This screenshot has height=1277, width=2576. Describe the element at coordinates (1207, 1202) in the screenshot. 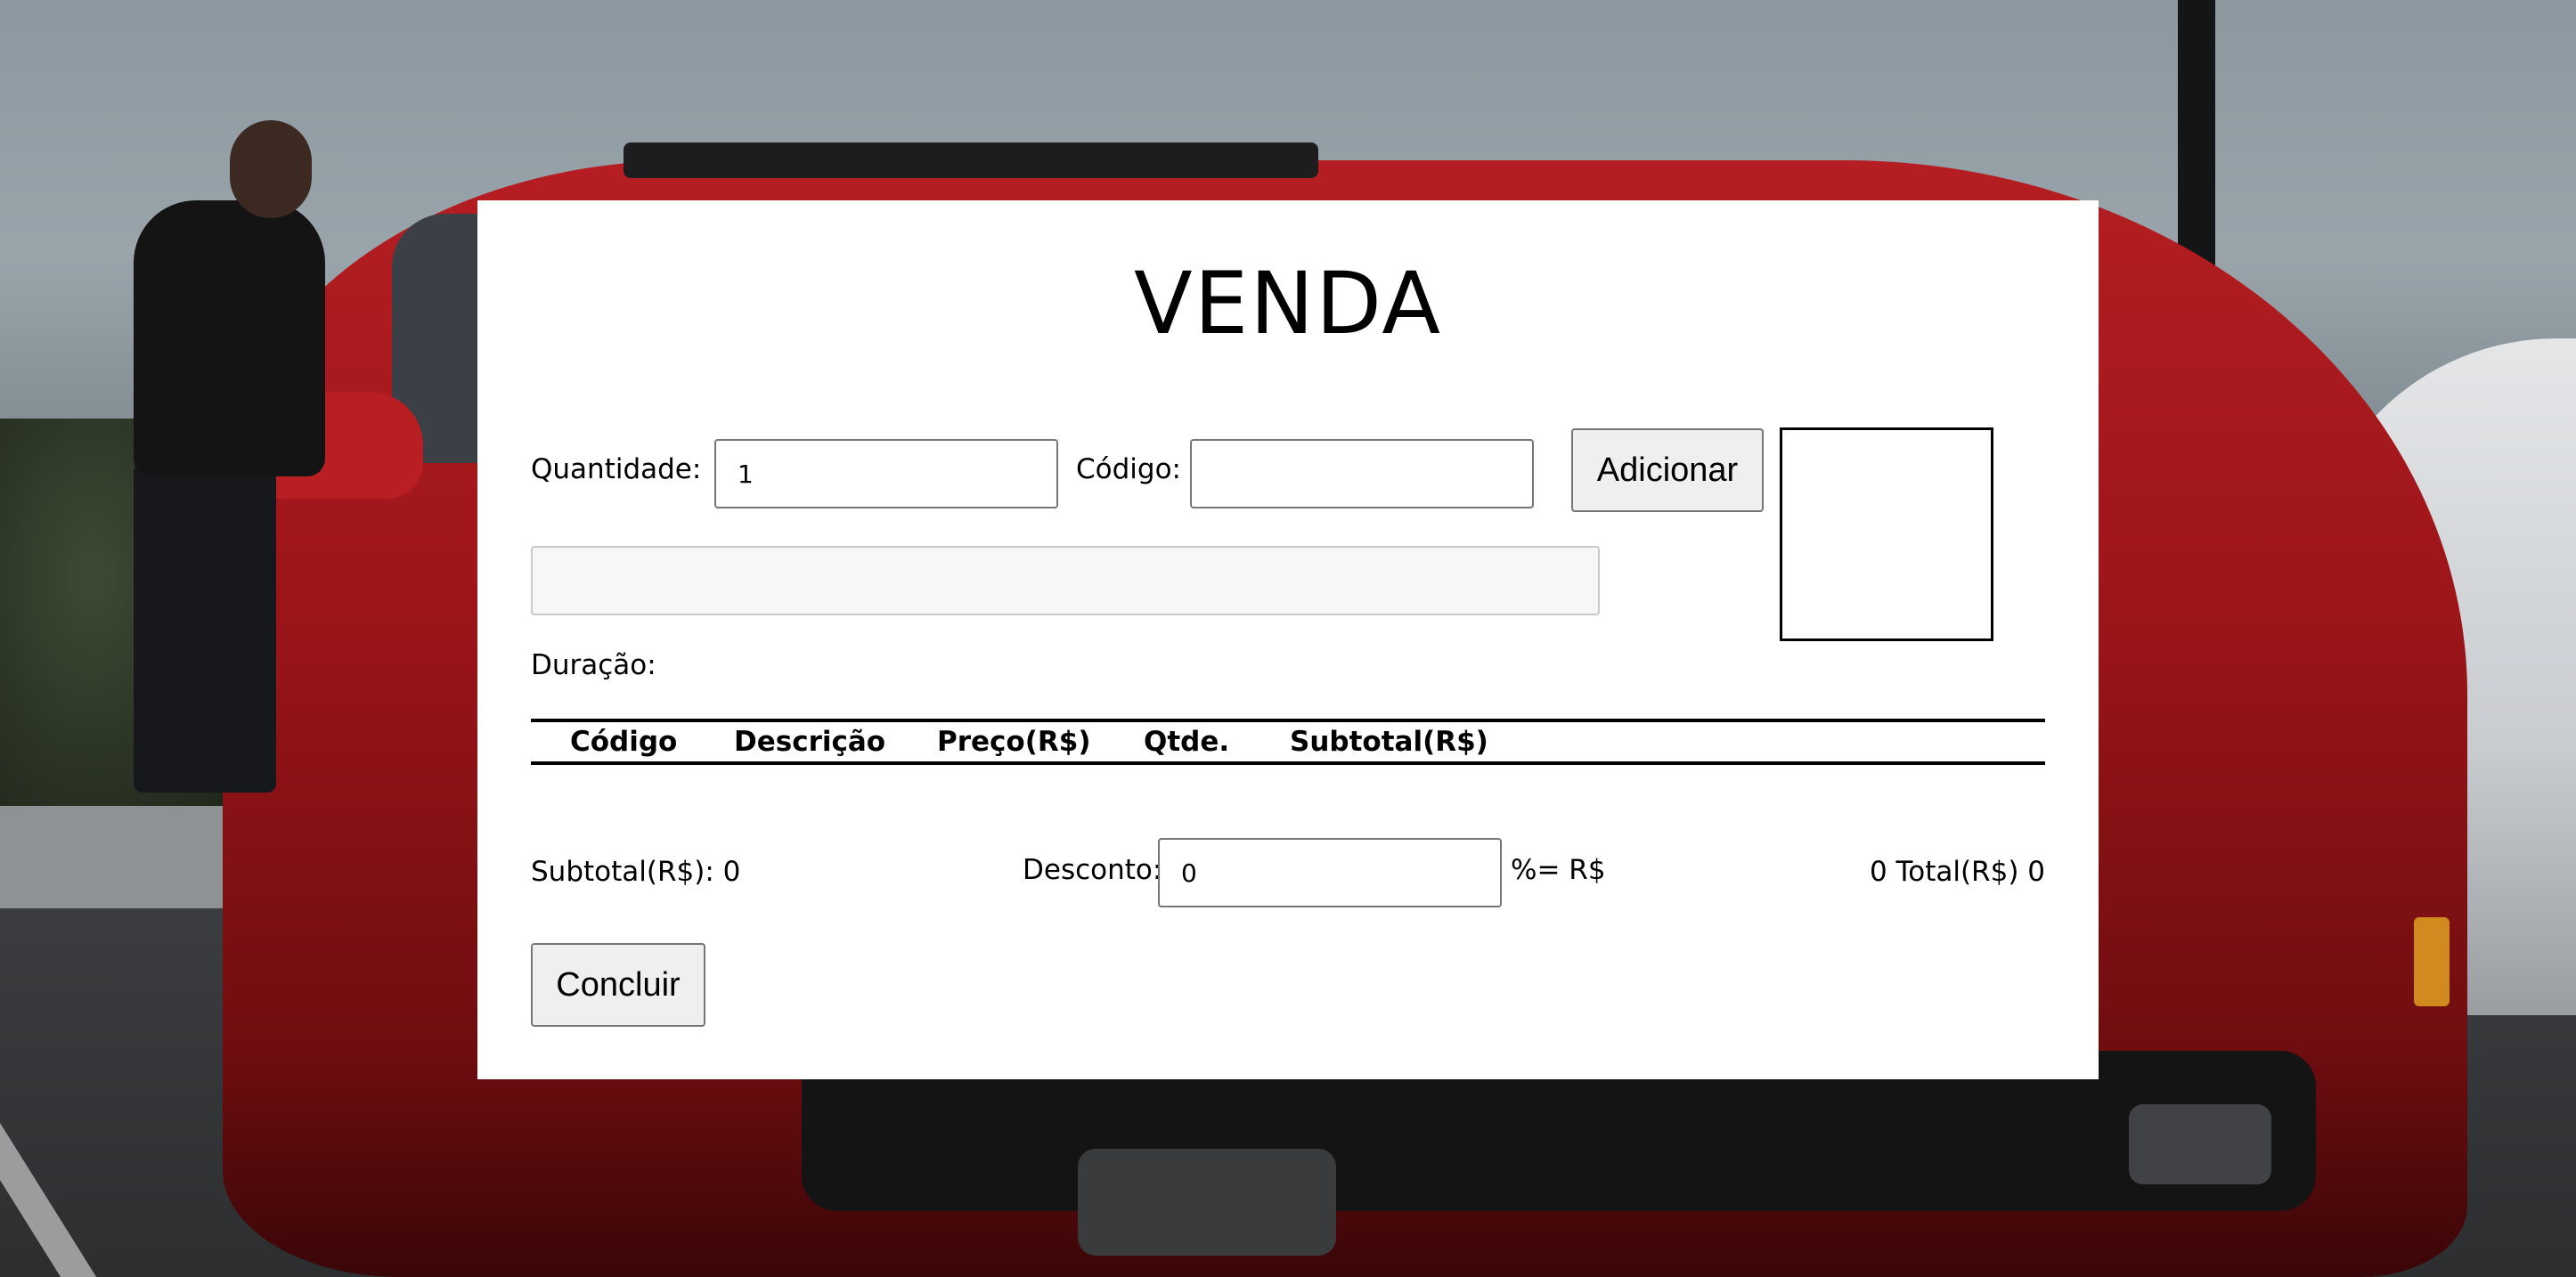

I see `background-car-light` at that location.